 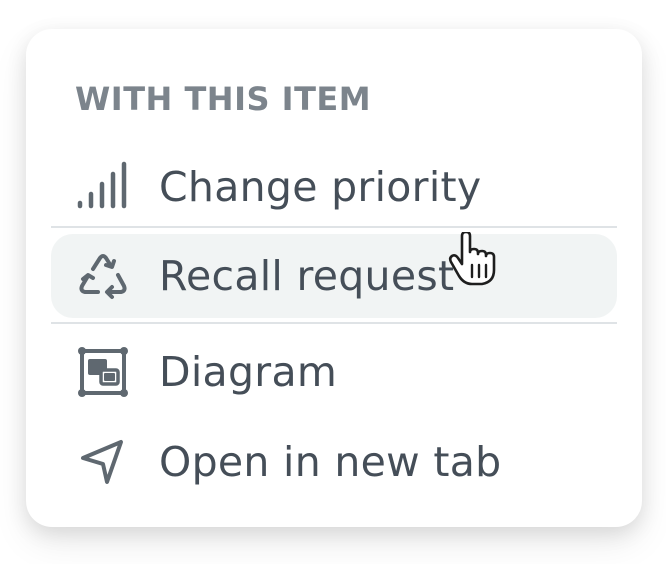 What do you see at coordinates (474, 258) in the screenshot?
I see `hand-pointer-icon` at bounding box center [474, 258].